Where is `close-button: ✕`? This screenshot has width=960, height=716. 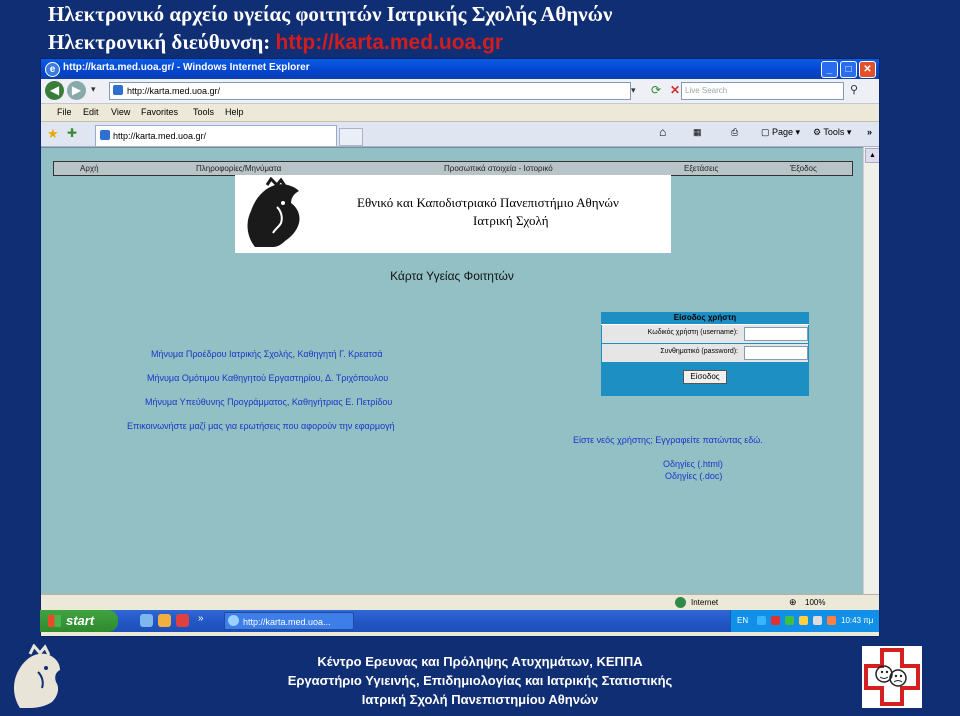
close-button: ✕ is located at coordinates (867, 69).